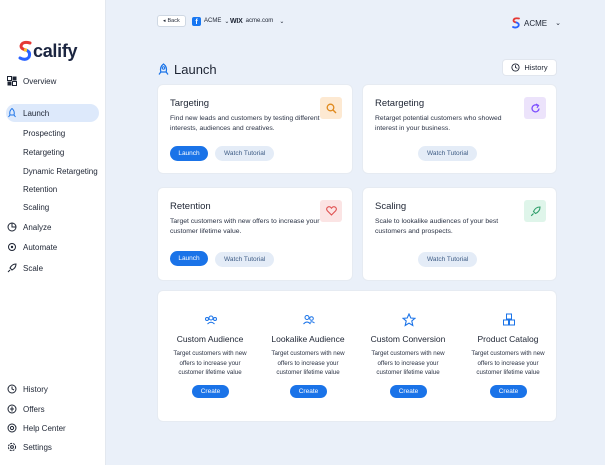 The image size is (605, 465). I want to click on automate-icon, so click(12, 247).